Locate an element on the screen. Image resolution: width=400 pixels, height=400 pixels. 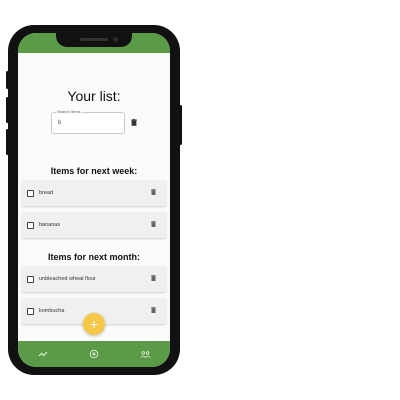
add-circle-icon is located at coordinates (94, 354).